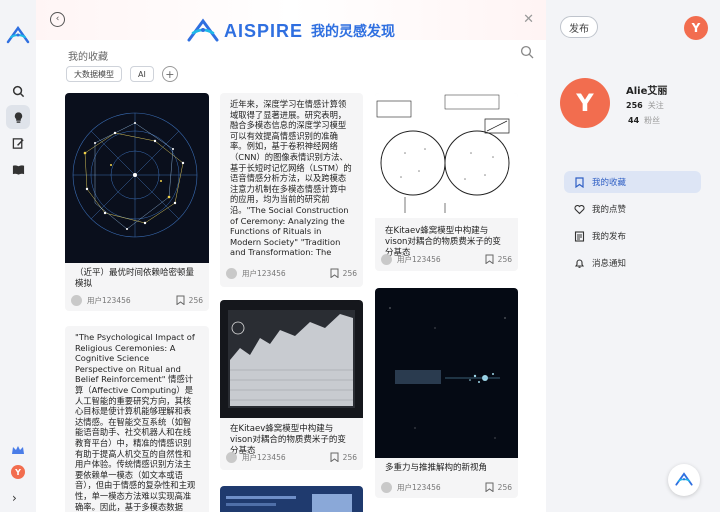 The image size is (720, 512). Describe the element at coordinates (203, 30) in the screenshot. I see `aispire-brand-icon` at that location.